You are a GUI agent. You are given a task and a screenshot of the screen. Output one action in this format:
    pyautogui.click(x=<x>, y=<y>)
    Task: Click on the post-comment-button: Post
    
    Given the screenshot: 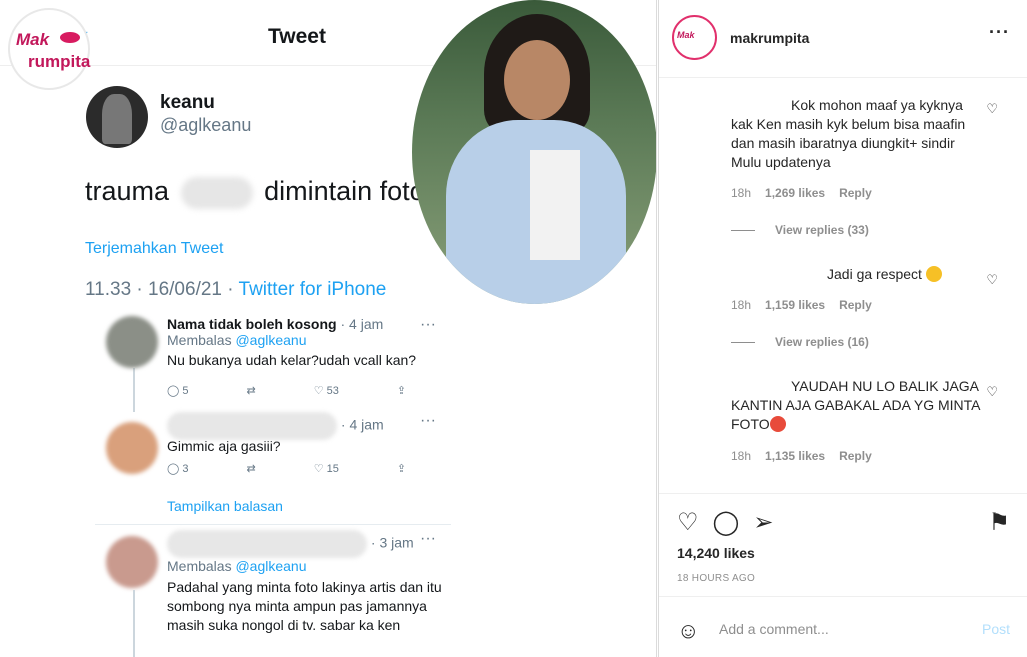 What is the action you would take?
    pyautogui.click(x=996, y=629)
    